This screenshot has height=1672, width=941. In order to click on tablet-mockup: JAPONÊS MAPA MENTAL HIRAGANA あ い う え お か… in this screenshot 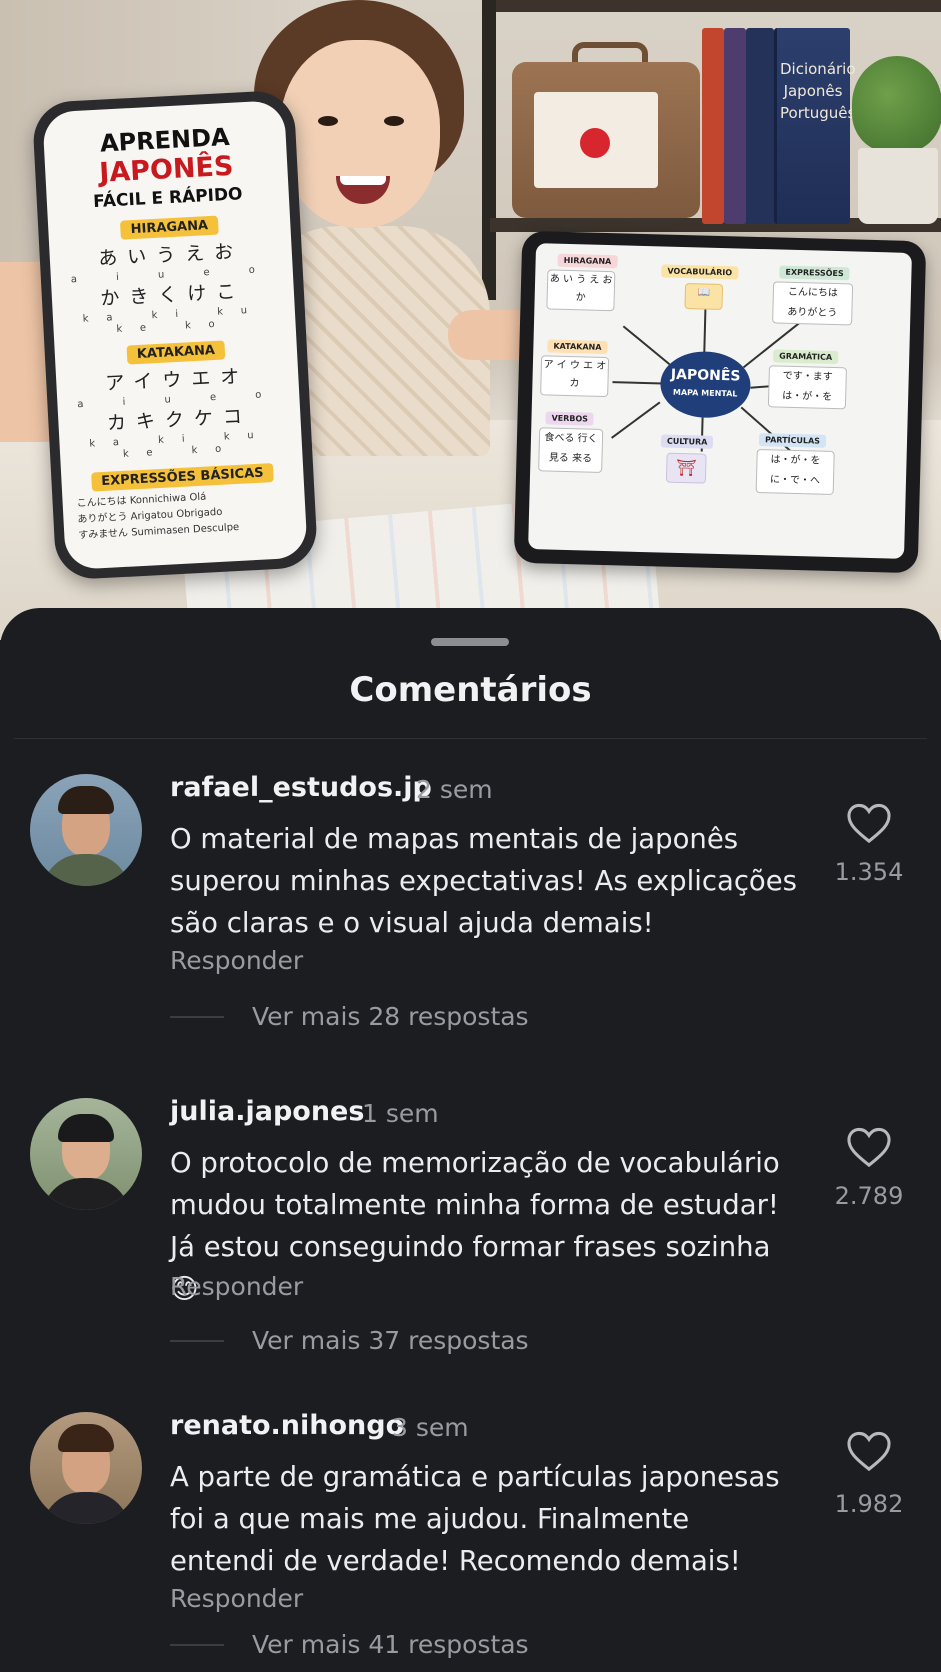, I will do `click(720, 402)`.